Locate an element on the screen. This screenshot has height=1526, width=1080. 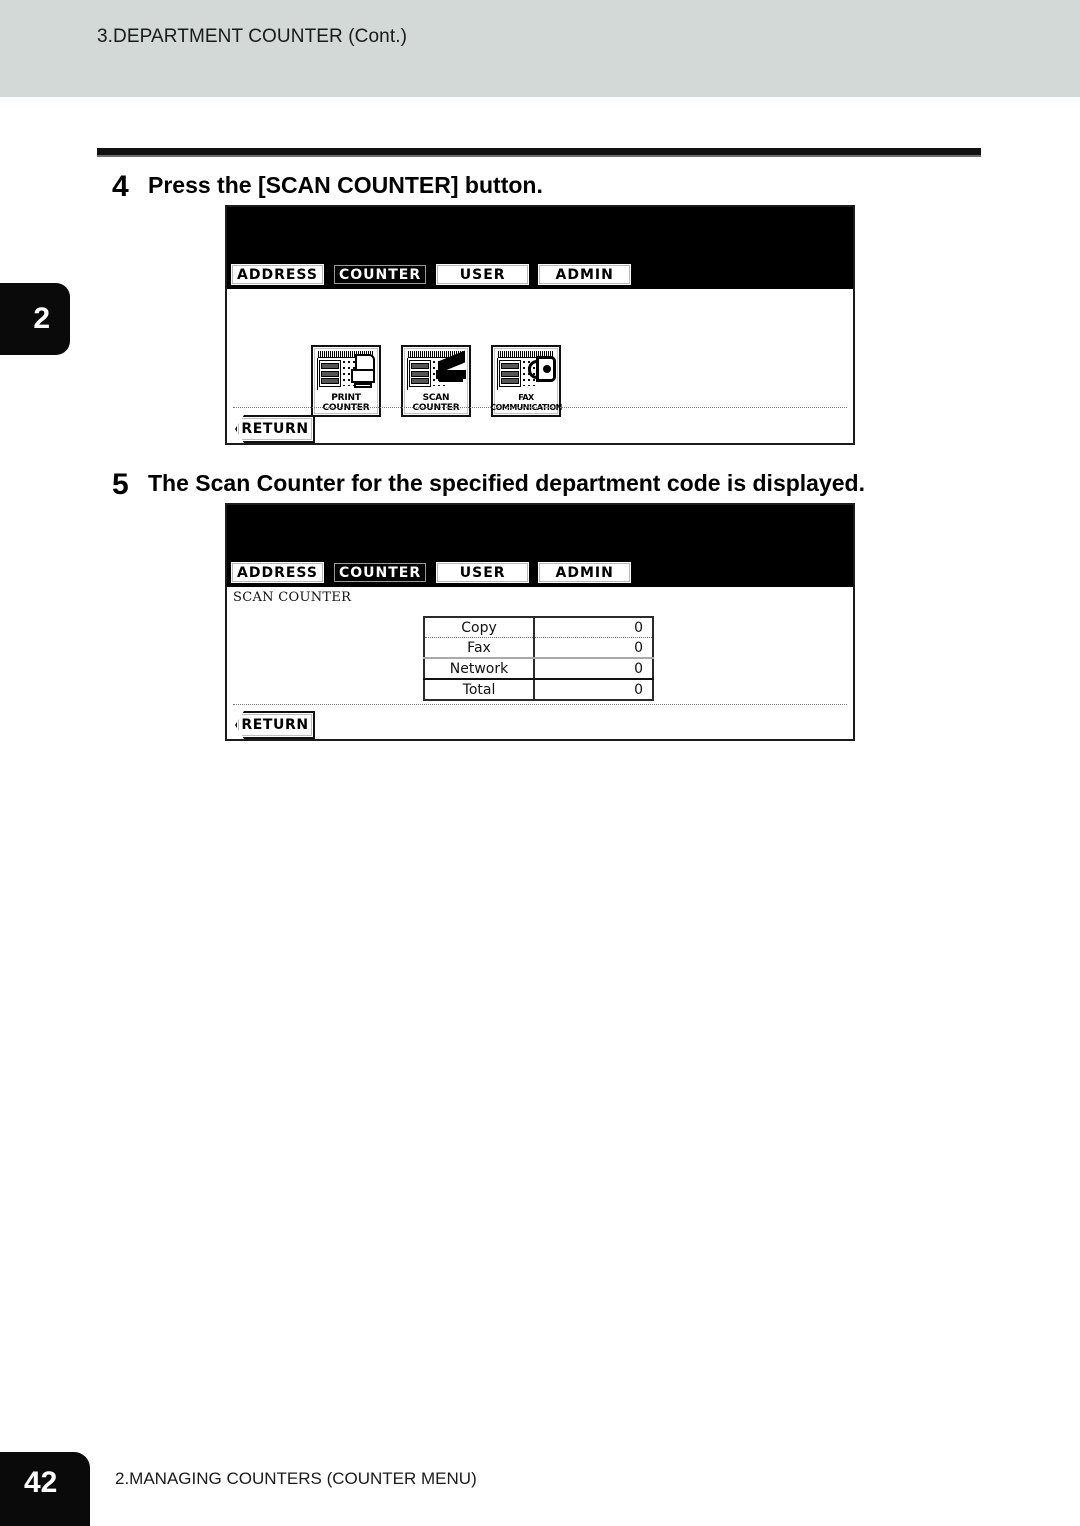
step-5-number: 5 is located at coordinates (120, 484).